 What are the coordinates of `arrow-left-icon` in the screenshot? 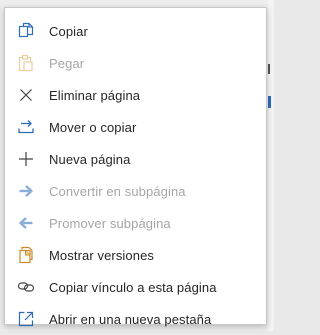 It's located at (26, 223).